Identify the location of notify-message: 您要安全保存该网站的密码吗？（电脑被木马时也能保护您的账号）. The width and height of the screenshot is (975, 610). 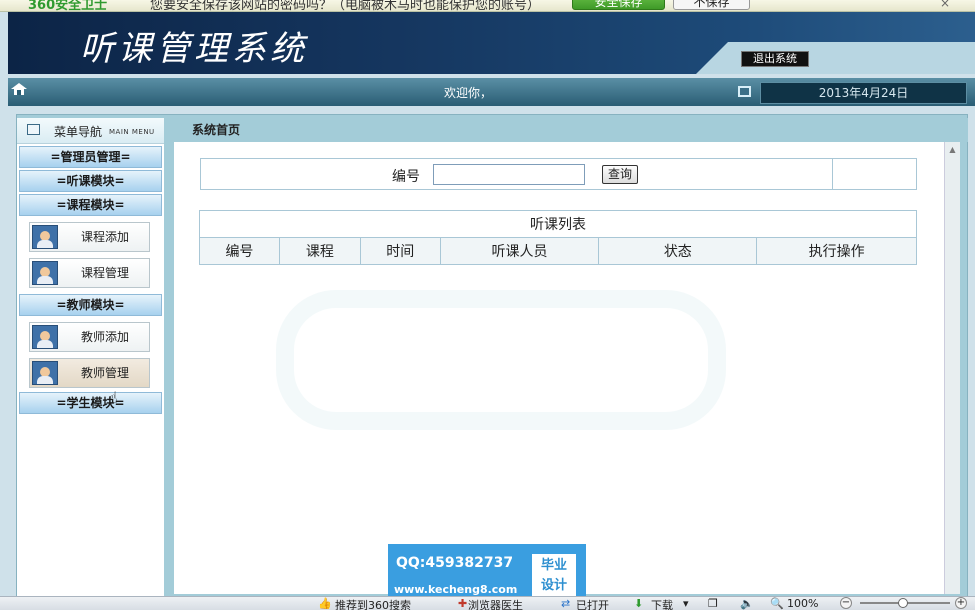
(345, 6).